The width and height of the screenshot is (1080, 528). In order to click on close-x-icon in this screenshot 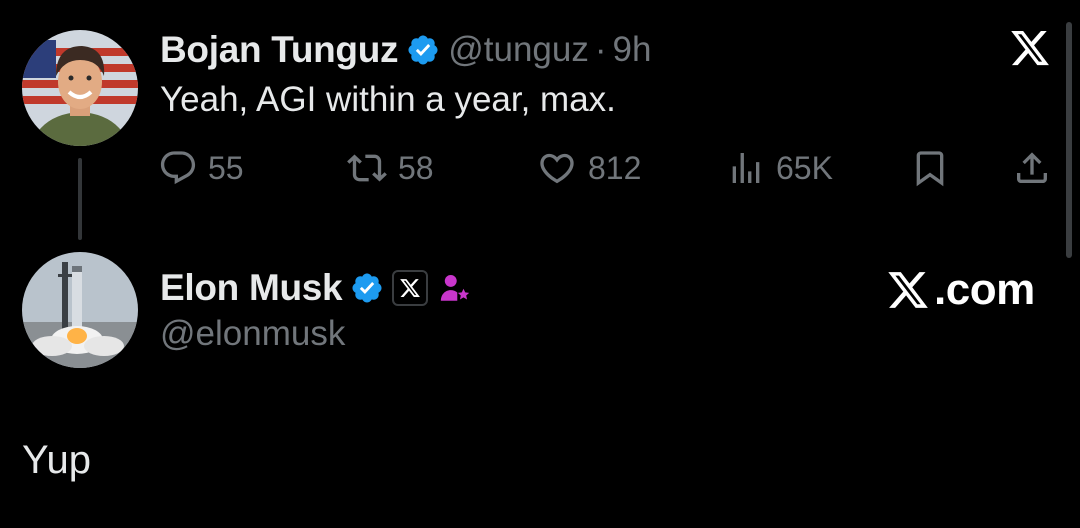, I will do `click(1034, 48)`.